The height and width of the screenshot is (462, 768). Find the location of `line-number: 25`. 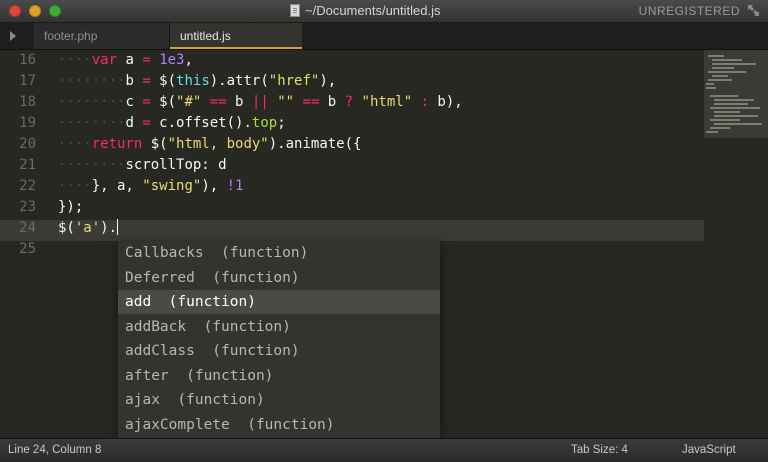

line-number: 25 is located at coordinates (27, 249).